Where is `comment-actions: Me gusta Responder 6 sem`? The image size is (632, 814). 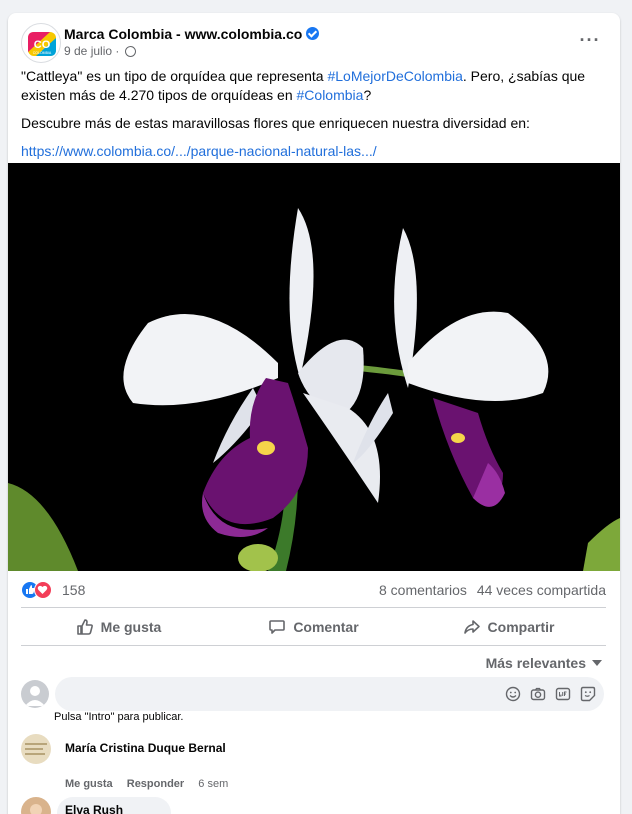 comment-actions: Me gusta Responder 6 sem is located at coordinates (152, 784).